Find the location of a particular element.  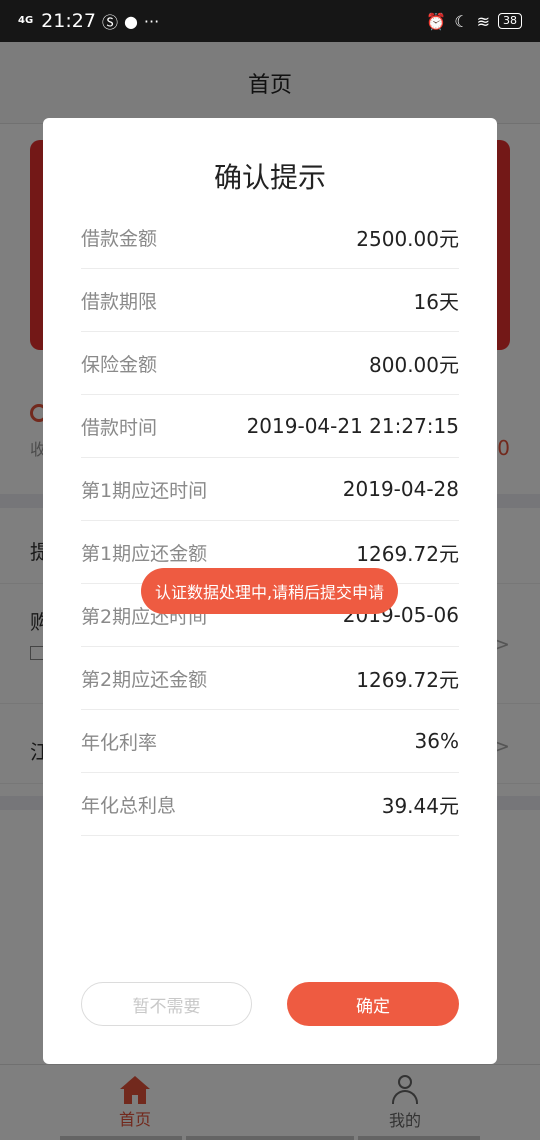

status-bar: 4G 21:27 Ⓢ ● ··· ⏰ ☾ ≋ 38 is located at coordinates (270, 21).